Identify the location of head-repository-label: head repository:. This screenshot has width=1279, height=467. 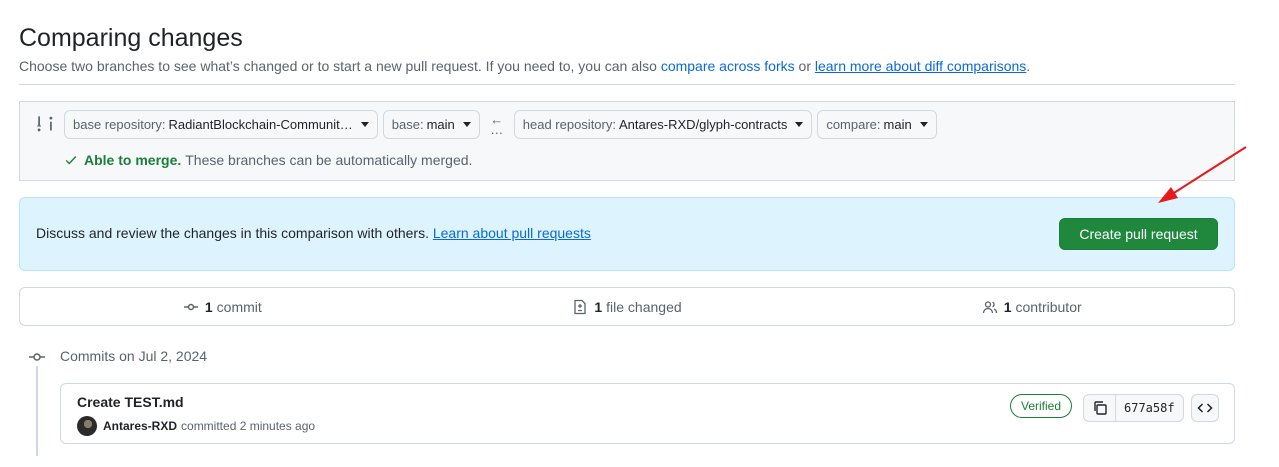
(569, 124).